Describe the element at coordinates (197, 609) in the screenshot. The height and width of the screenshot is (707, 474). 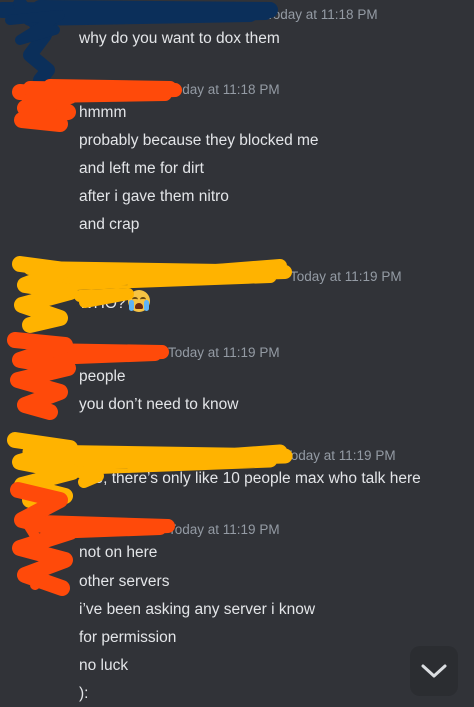
I see `message-text: i’ve been asking any server i know` at that location.